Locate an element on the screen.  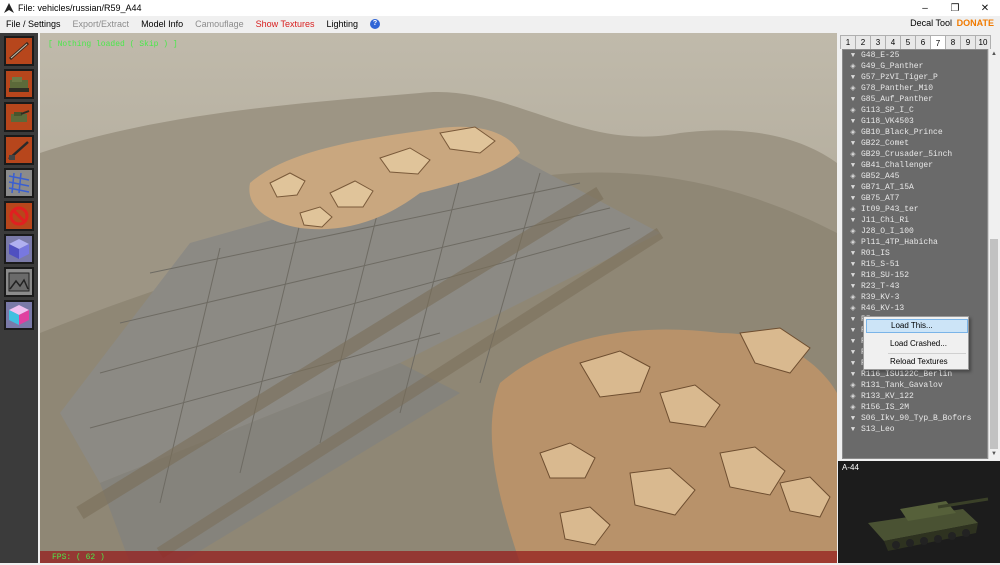
vehicle-name: R01_IS is located at coordinates (875, 253).